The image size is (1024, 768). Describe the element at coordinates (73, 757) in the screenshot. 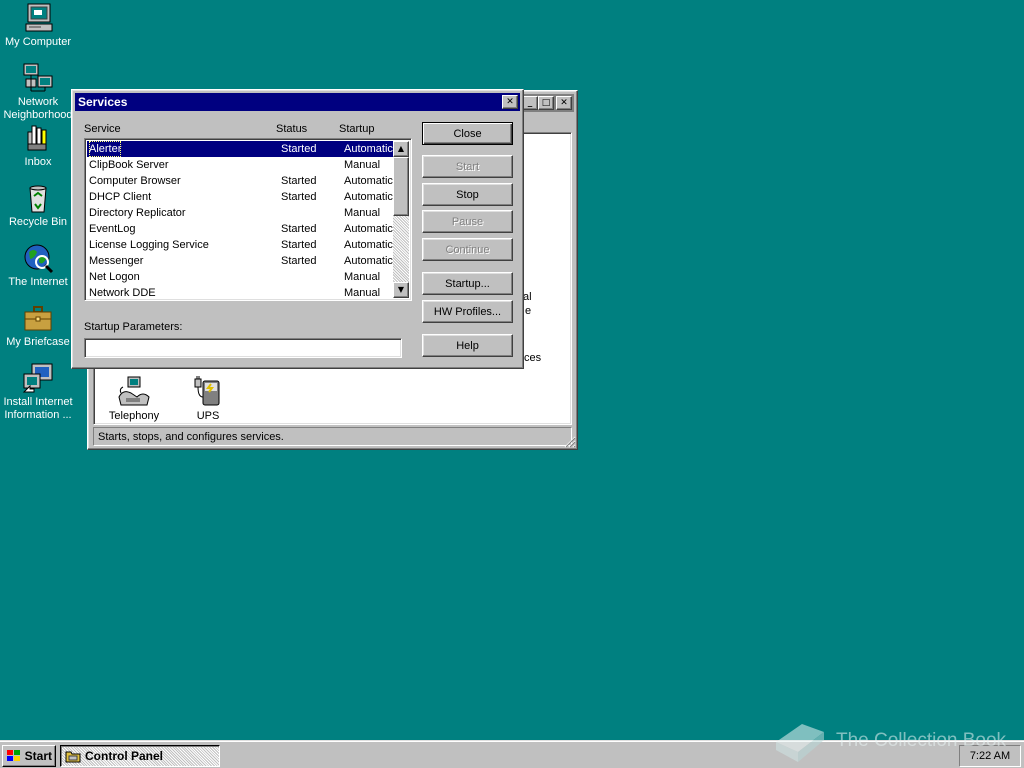

I see `control-panel-folder-icon` at that location.